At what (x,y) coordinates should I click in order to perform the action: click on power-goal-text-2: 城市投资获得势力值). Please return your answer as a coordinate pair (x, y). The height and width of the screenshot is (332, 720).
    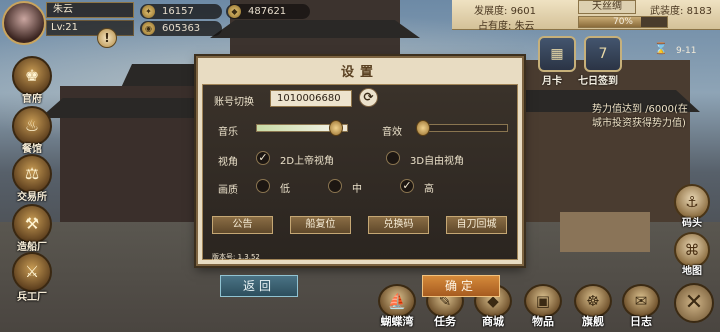
    Looking at the image, I should click on (639, 123).